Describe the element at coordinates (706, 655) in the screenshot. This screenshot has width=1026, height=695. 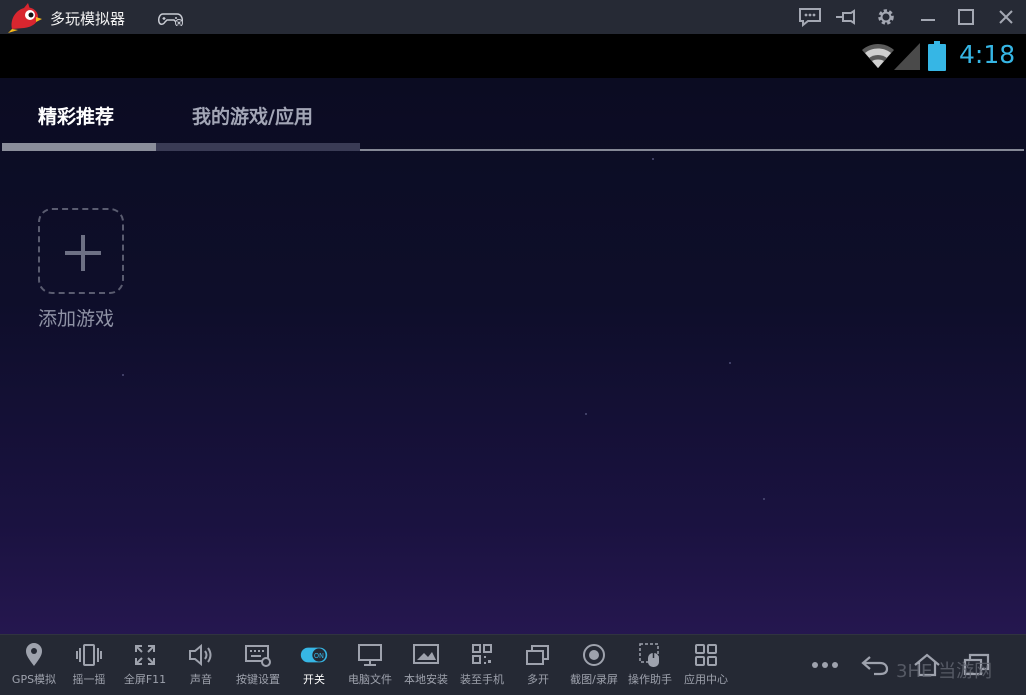
I see `app-grid-icon` at that location.